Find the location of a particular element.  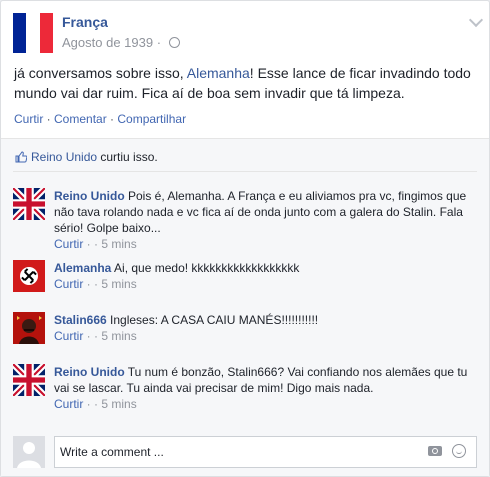

thumbs-up-icon is located at coordinates (21, 157).